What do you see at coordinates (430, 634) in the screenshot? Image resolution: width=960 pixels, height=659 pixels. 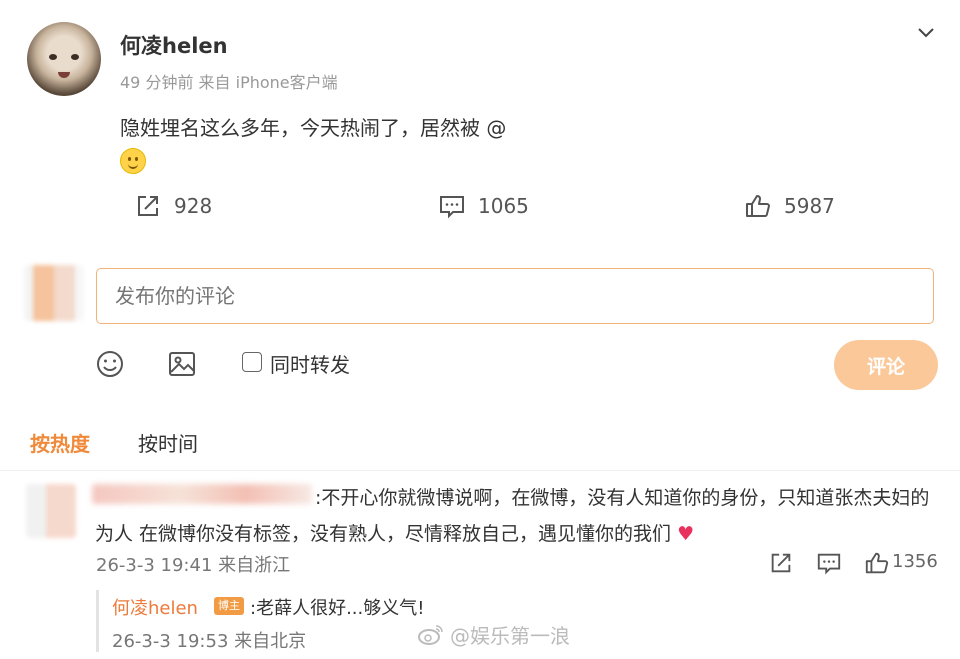 I see `weibo-logo-icon` at bounding box center [430, 634].